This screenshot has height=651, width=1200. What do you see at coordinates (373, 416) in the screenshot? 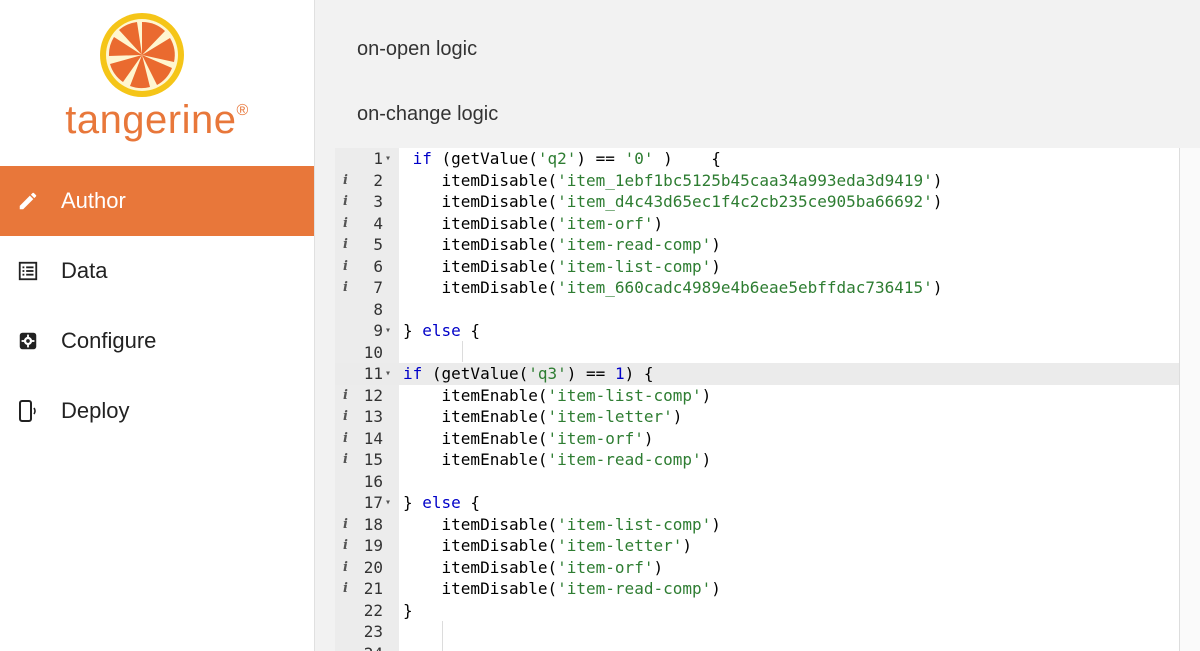
I see `line-number: 13` at bounding box center [373, 416].